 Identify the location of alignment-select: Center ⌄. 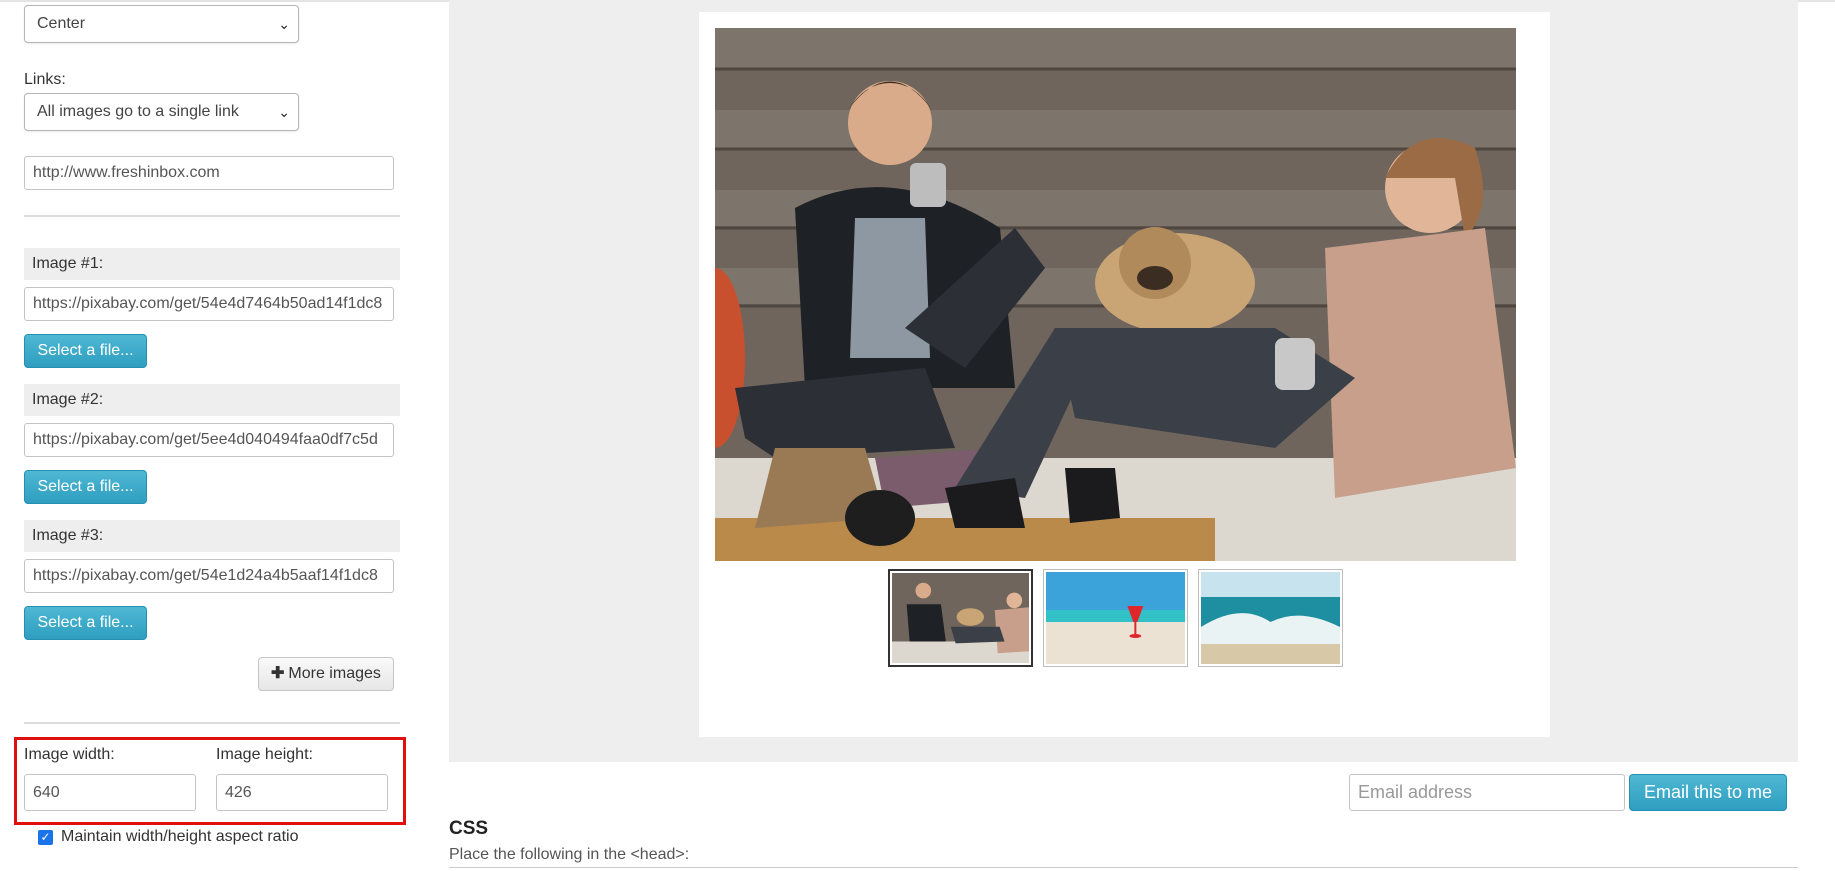
(161, 24).